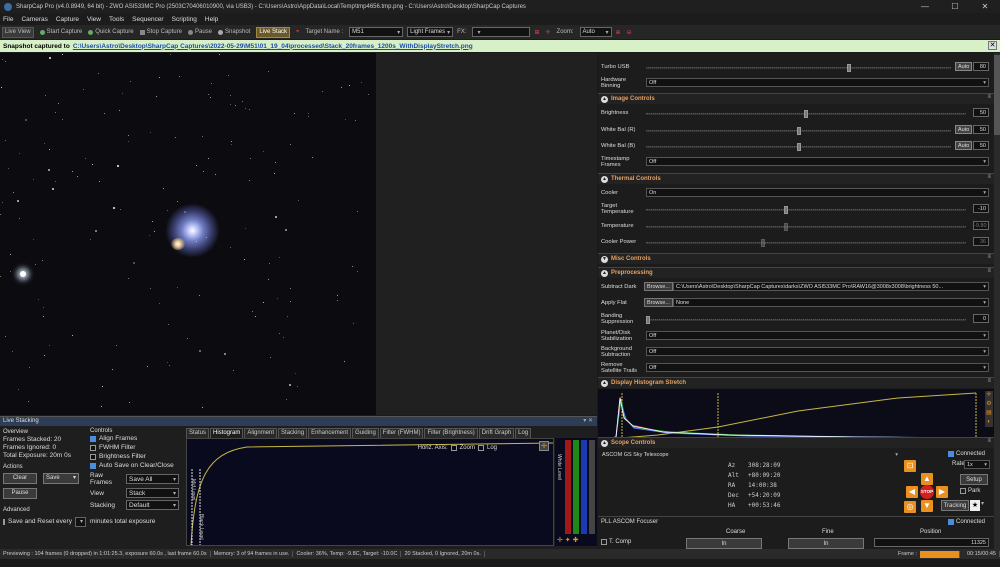  What do you see at coordinates (796, 178) in the screenshot?
I see `thermal-controls-header: ▲ Thermal Controls ≡` at bounding box center [796, 178].